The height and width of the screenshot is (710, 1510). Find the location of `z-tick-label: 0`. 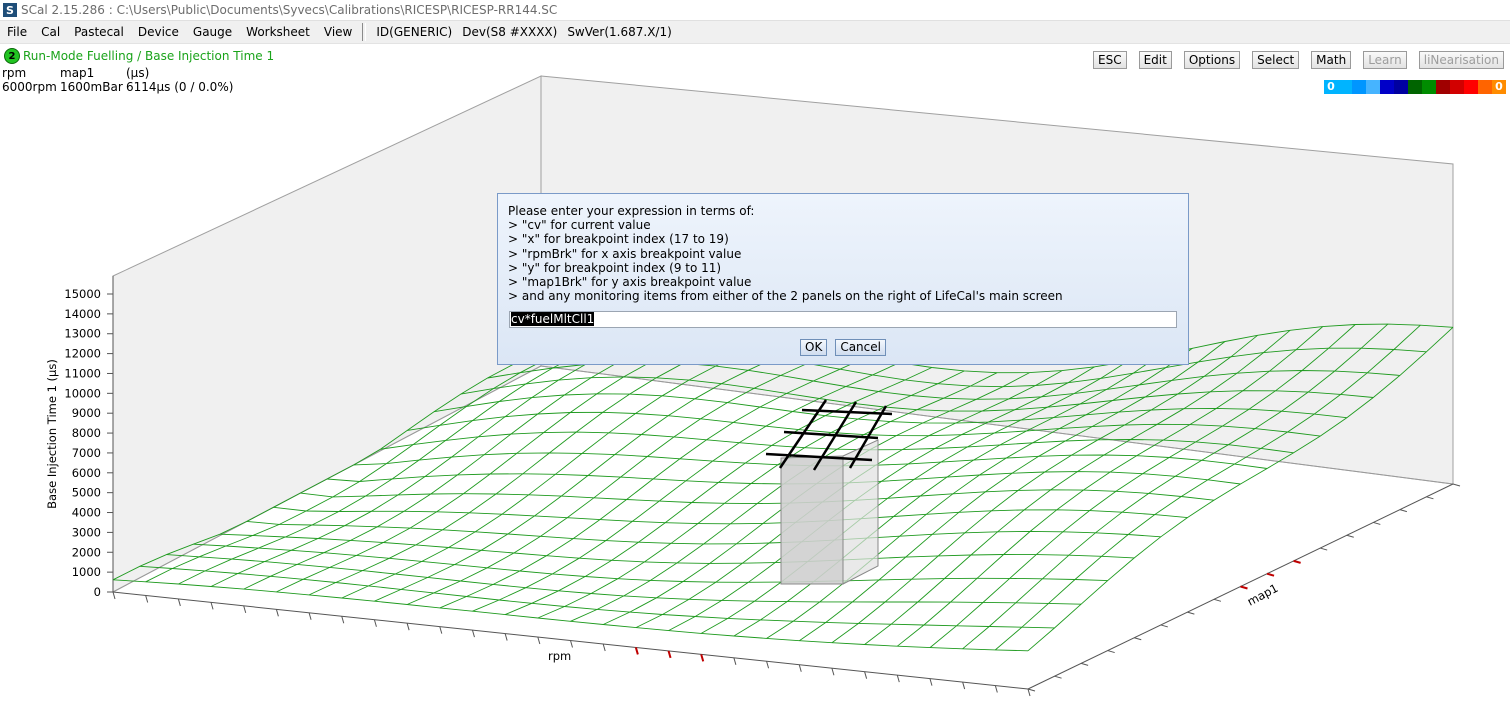

z-tick-label: 0 is located at coordinates (97, 592).